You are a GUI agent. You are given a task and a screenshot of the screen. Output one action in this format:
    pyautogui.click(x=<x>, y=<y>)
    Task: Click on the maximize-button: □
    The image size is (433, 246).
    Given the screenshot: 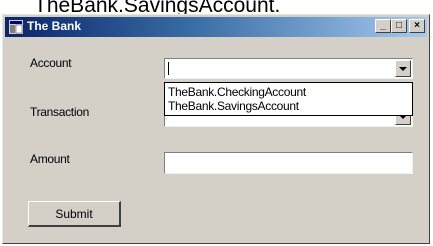 What is the action you would take?
    pyautogui.click(x=399, y=26)
    